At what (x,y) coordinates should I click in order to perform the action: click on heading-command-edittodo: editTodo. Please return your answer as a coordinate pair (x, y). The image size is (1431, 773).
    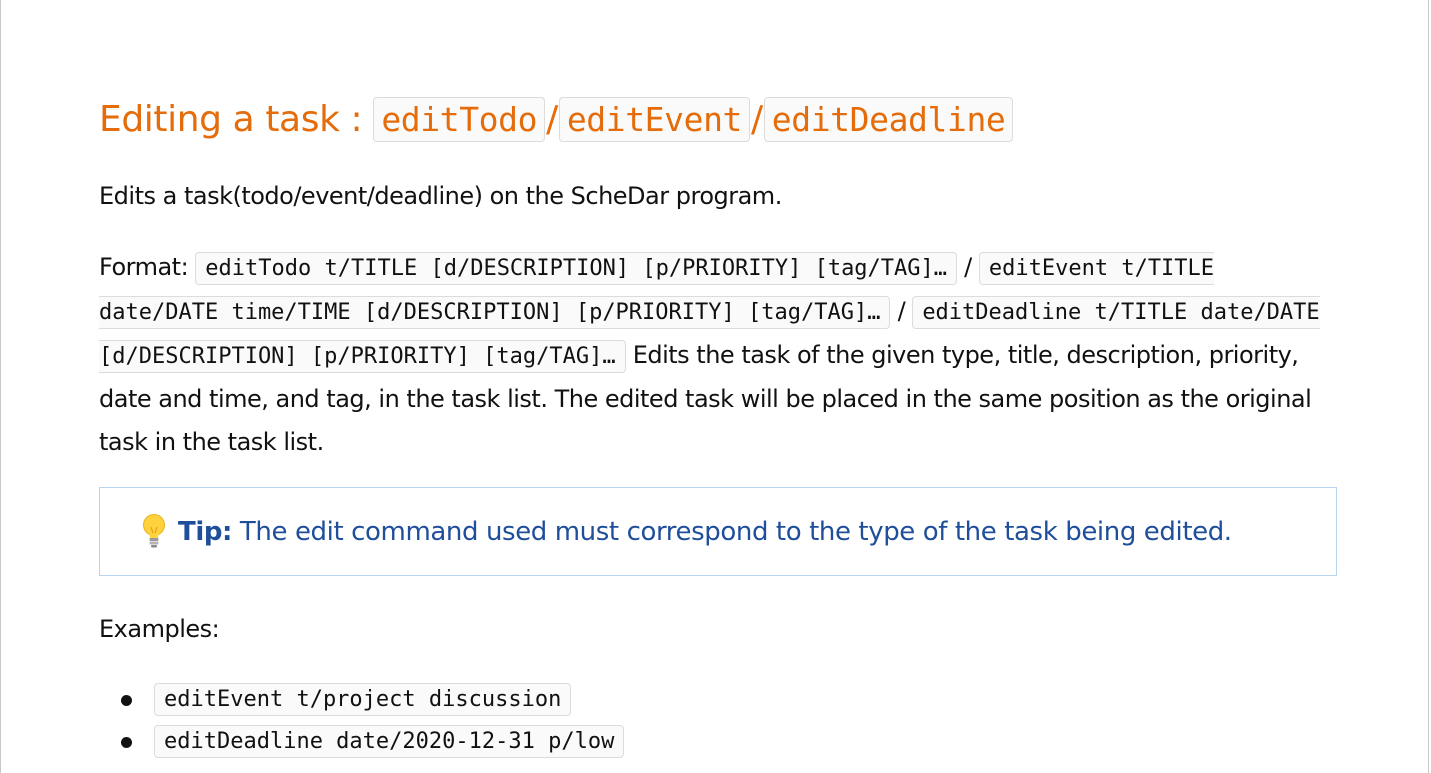
    Looking at the image, I should click on (459, 119).